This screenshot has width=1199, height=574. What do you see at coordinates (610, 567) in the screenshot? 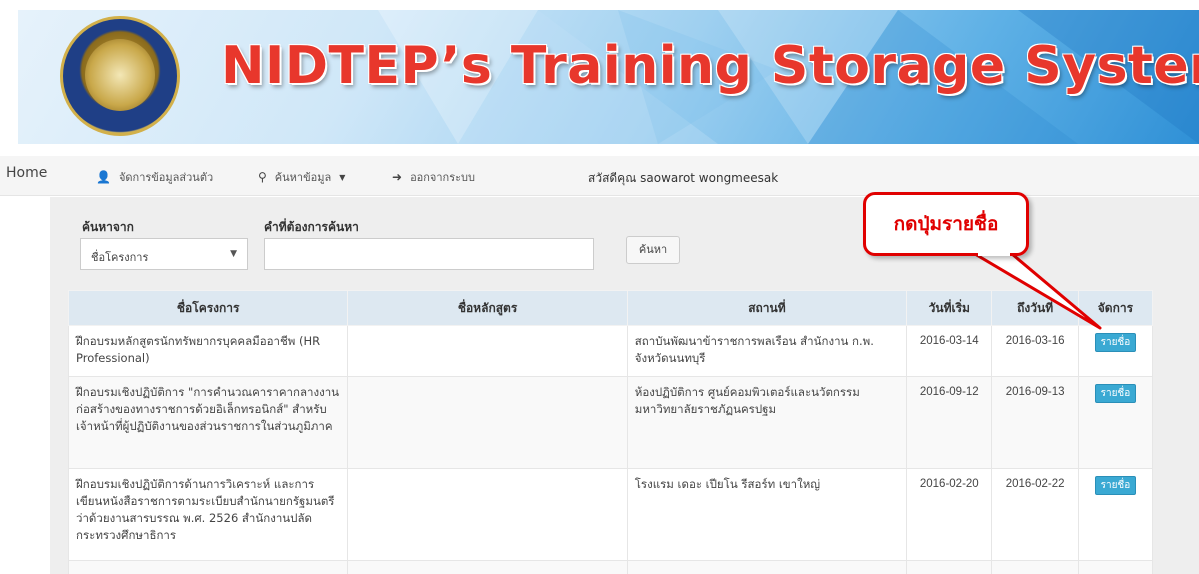
I see `table-row` at bounding box center [610, 567].